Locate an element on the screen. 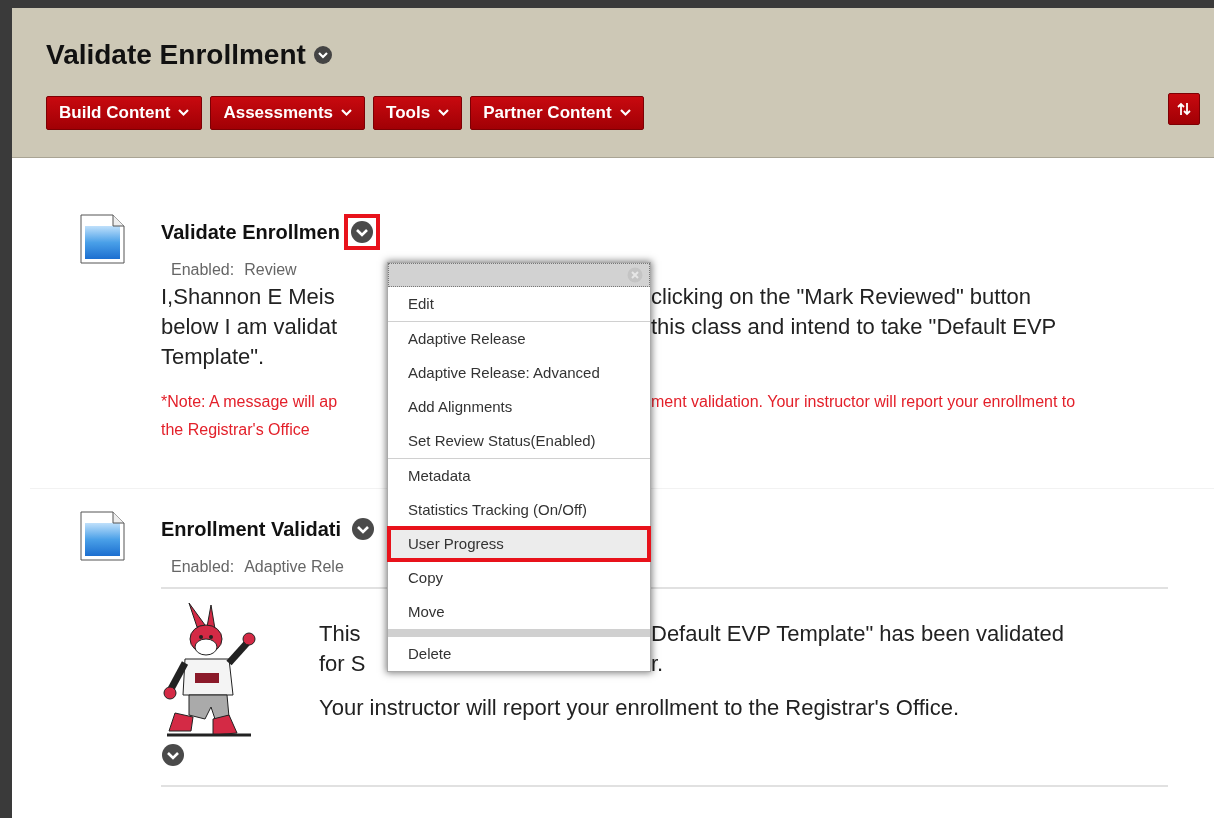  page-title: Validate Enrollment is located at coordinates (176, 55).